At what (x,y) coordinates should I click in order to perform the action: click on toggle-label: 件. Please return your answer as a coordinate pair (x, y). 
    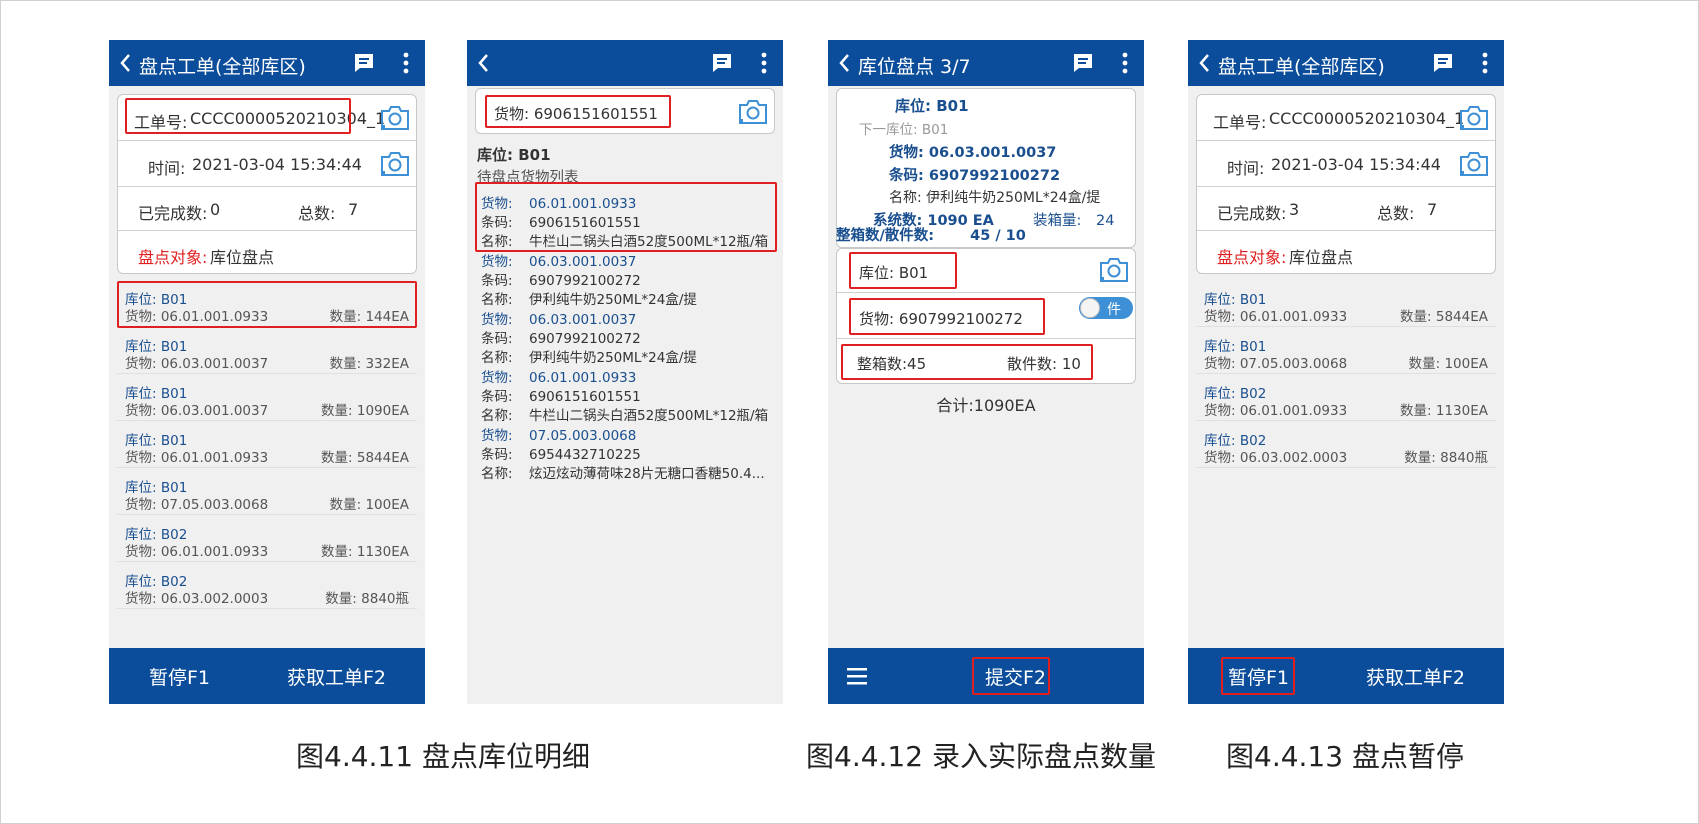
    Looking at the image, I should click on (1114, 310).